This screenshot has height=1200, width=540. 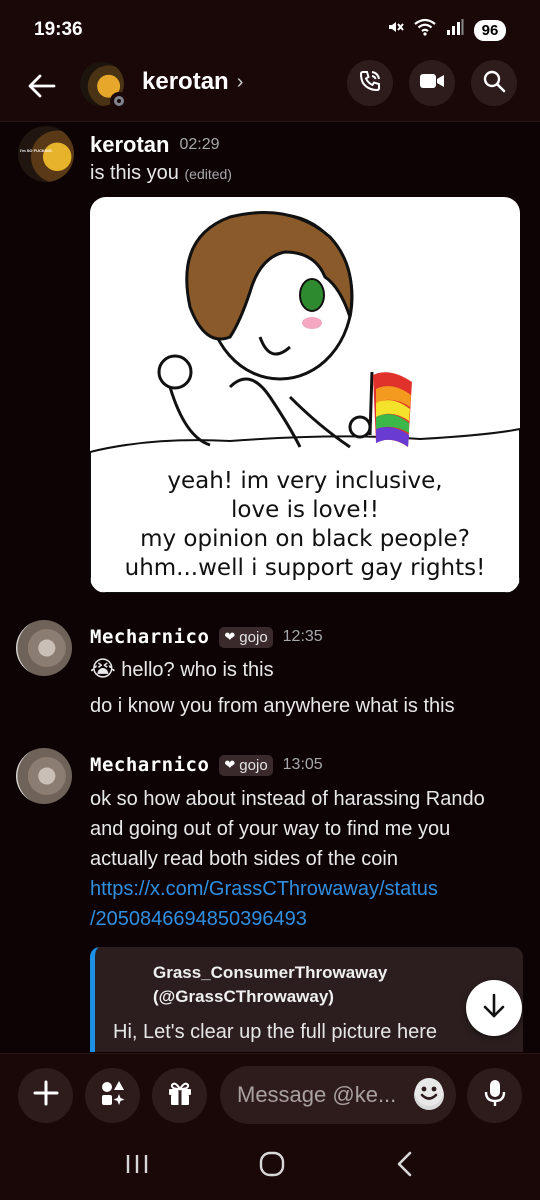 What do you see at coordinates (129, 145) in the screenshot?
I see `author-name: kerotan` at bounding box center [129, 145].